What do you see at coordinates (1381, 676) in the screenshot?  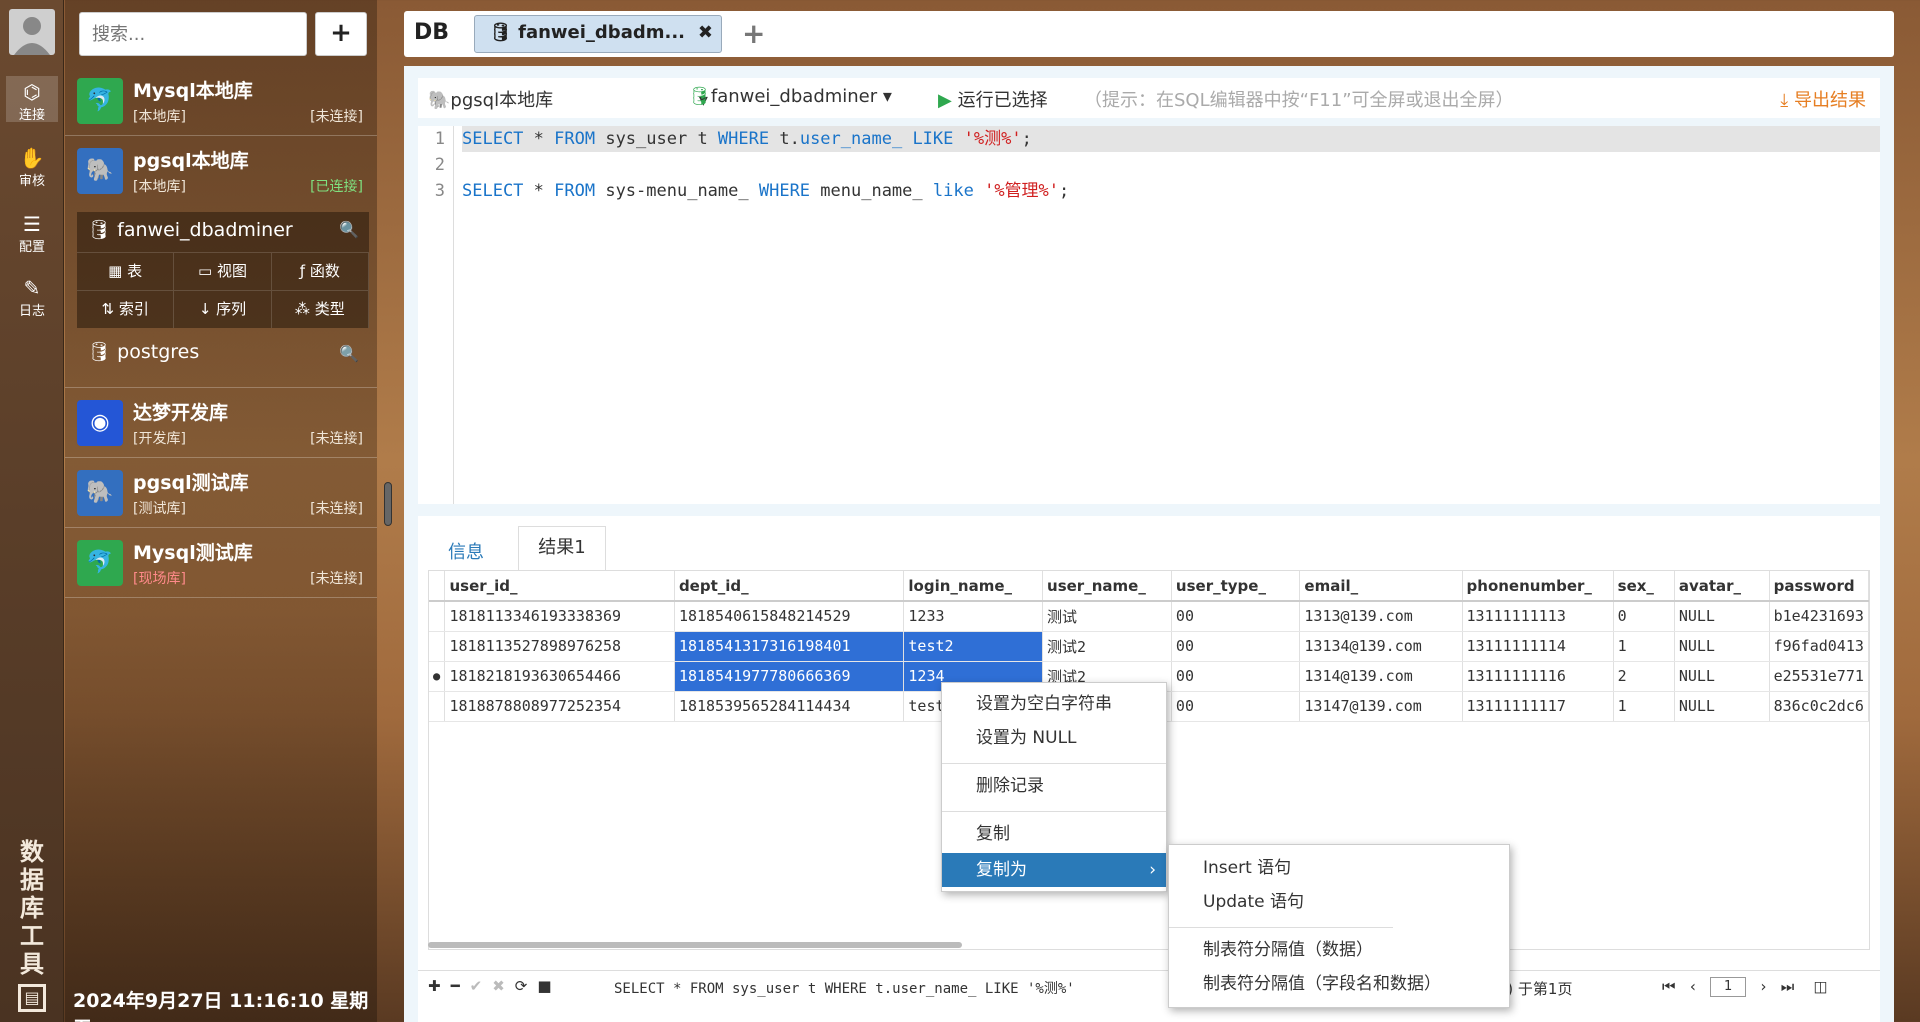 I see `table-cell: 1314@139.com` at bounding box center [1381, 676].